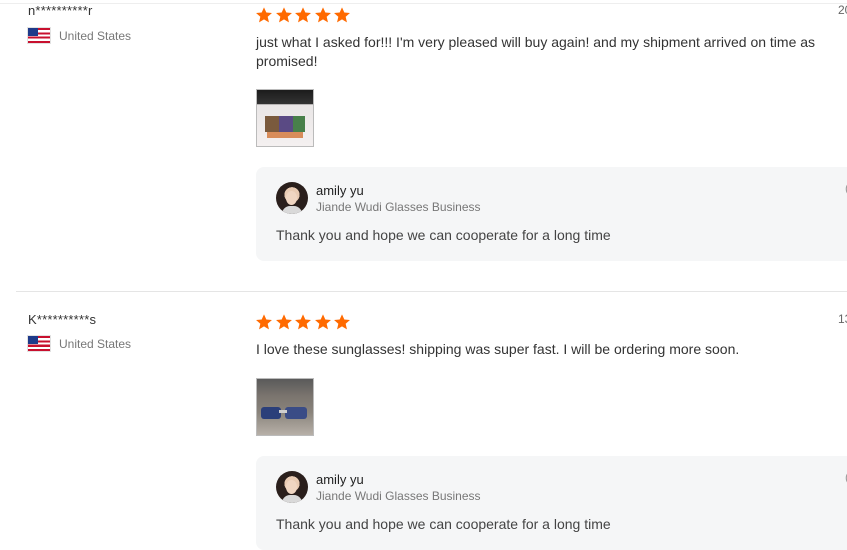 This screenshot has width=847, height=550. I want to click on reviewer-name: K**********s, so click(62, 319).